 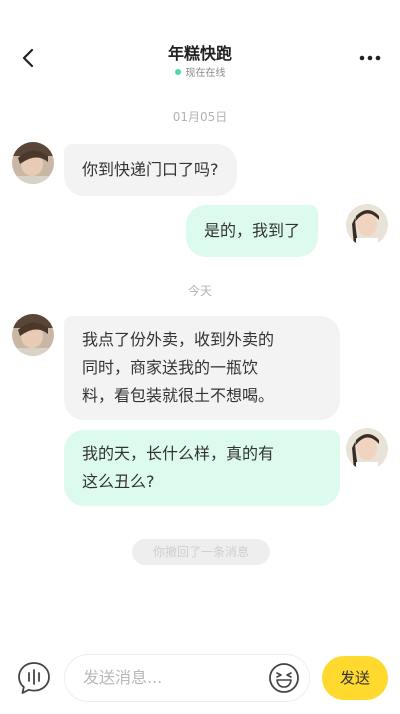 I want to click on send-button: 发送, so click(x=355, y=678).